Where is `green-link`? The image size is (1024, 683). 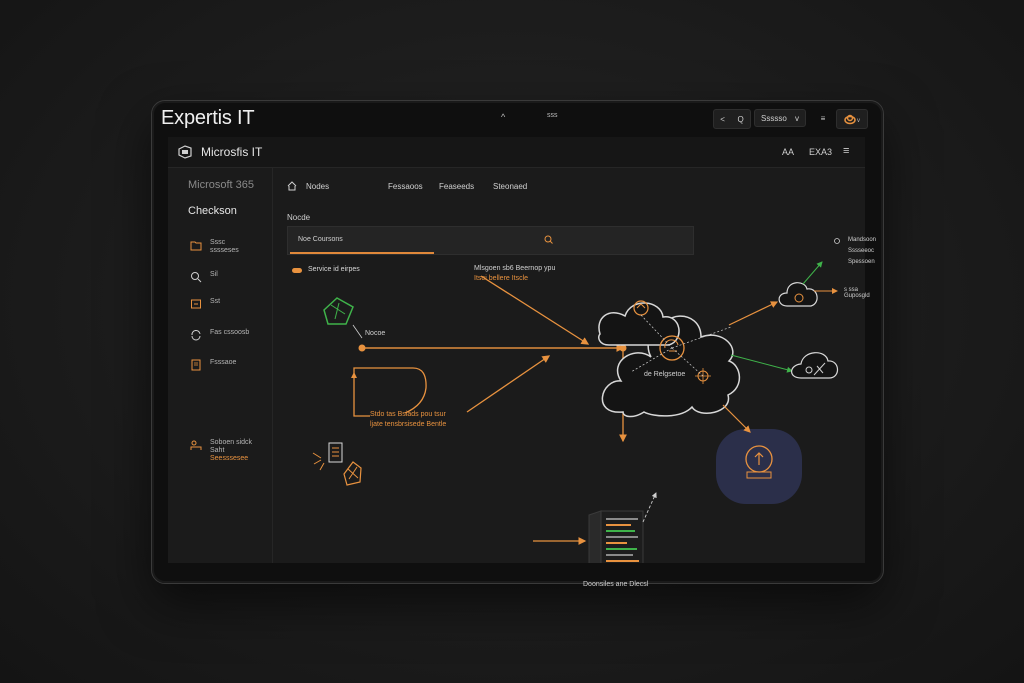 green-link is located at coordinates (761, 363).